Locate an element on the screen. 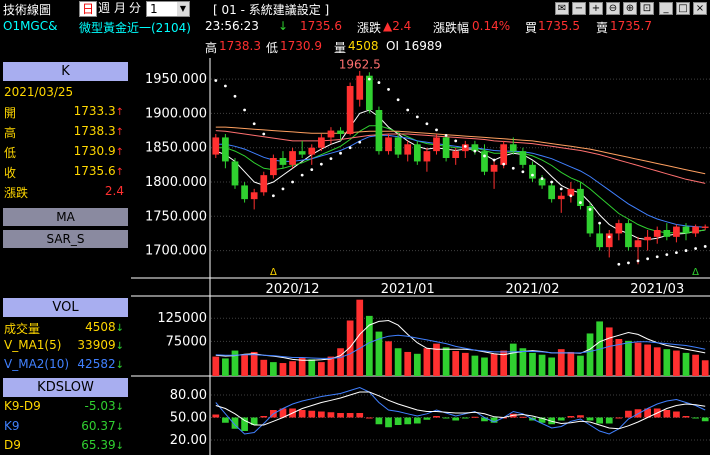 The image size is (710, 455). mail-icon: ✉ is located at coordinates (562, 8).